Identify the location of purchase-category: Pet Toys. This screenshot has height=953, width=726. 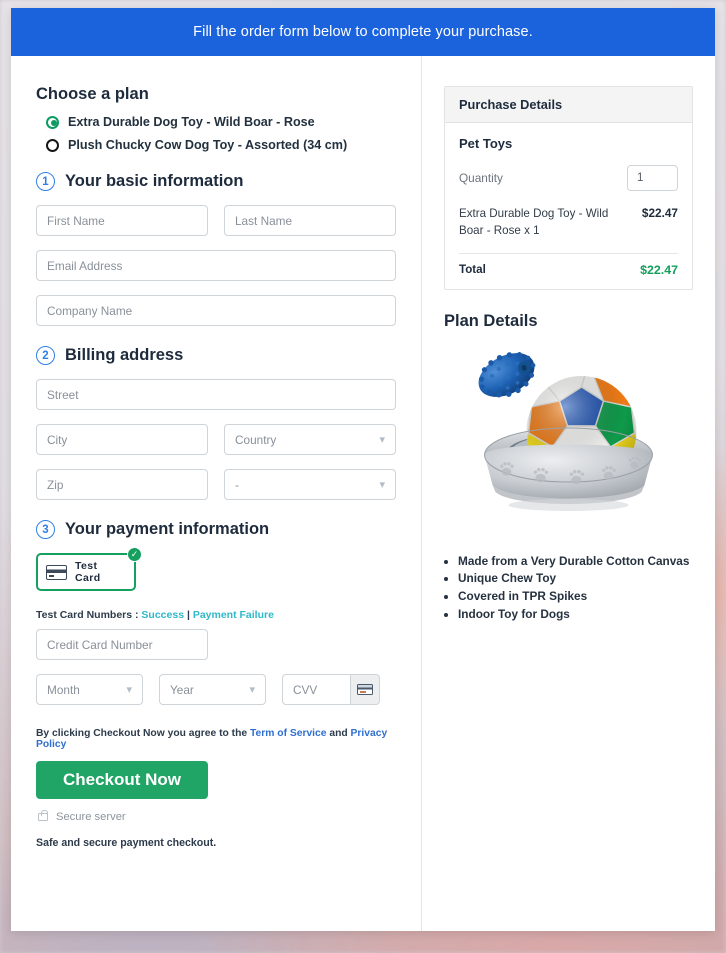
(486, 143).